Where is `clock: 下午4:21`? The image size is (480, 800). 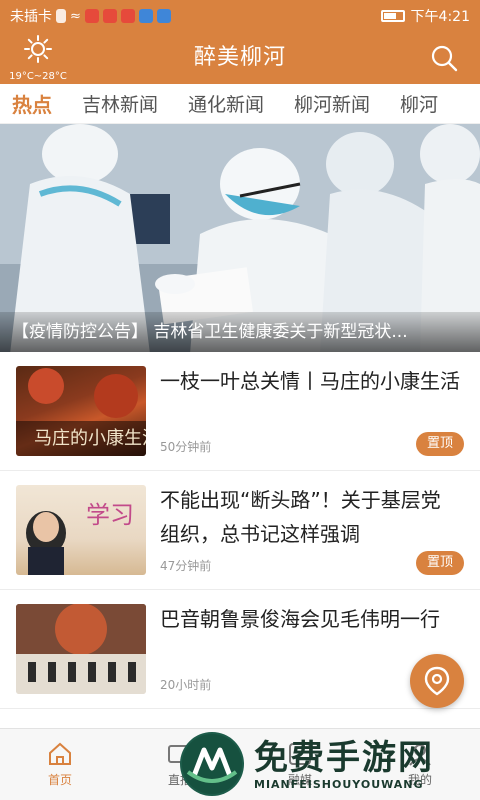
clock: 下午4:21 is located at coordinates (440, 17).